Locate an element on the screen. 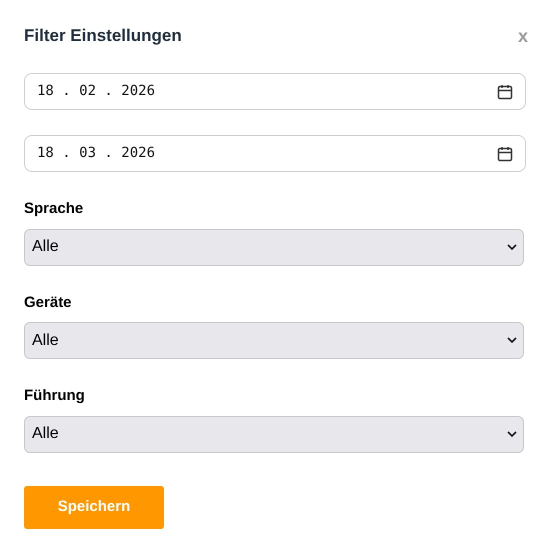  field-label: Sprache is located at coordinates (54, 209).